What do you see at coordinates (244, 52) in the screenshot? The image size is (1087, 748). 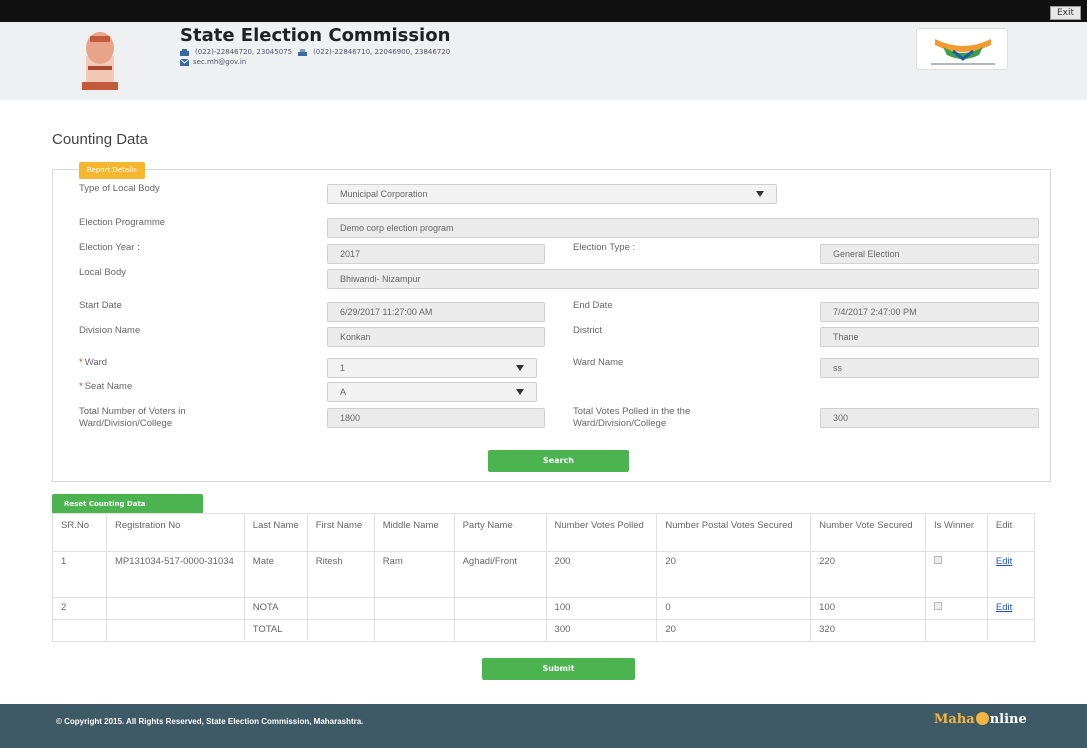 I see `phone-numbers: (022)-22846720, 23045075` at bounding box center [244, 52].